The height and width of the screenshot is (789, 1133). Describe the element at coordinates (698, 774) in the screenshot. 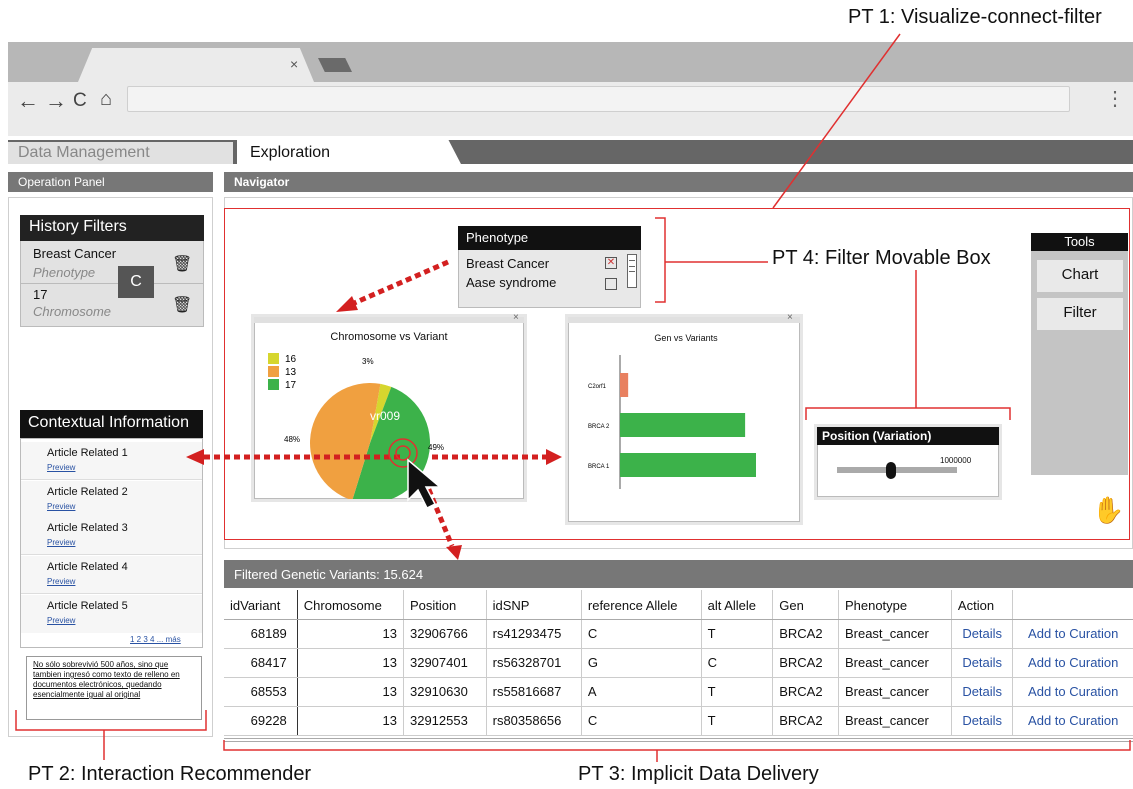

I see `pt3-annotation: PT 3: Implicit Data Delivery` at that location.